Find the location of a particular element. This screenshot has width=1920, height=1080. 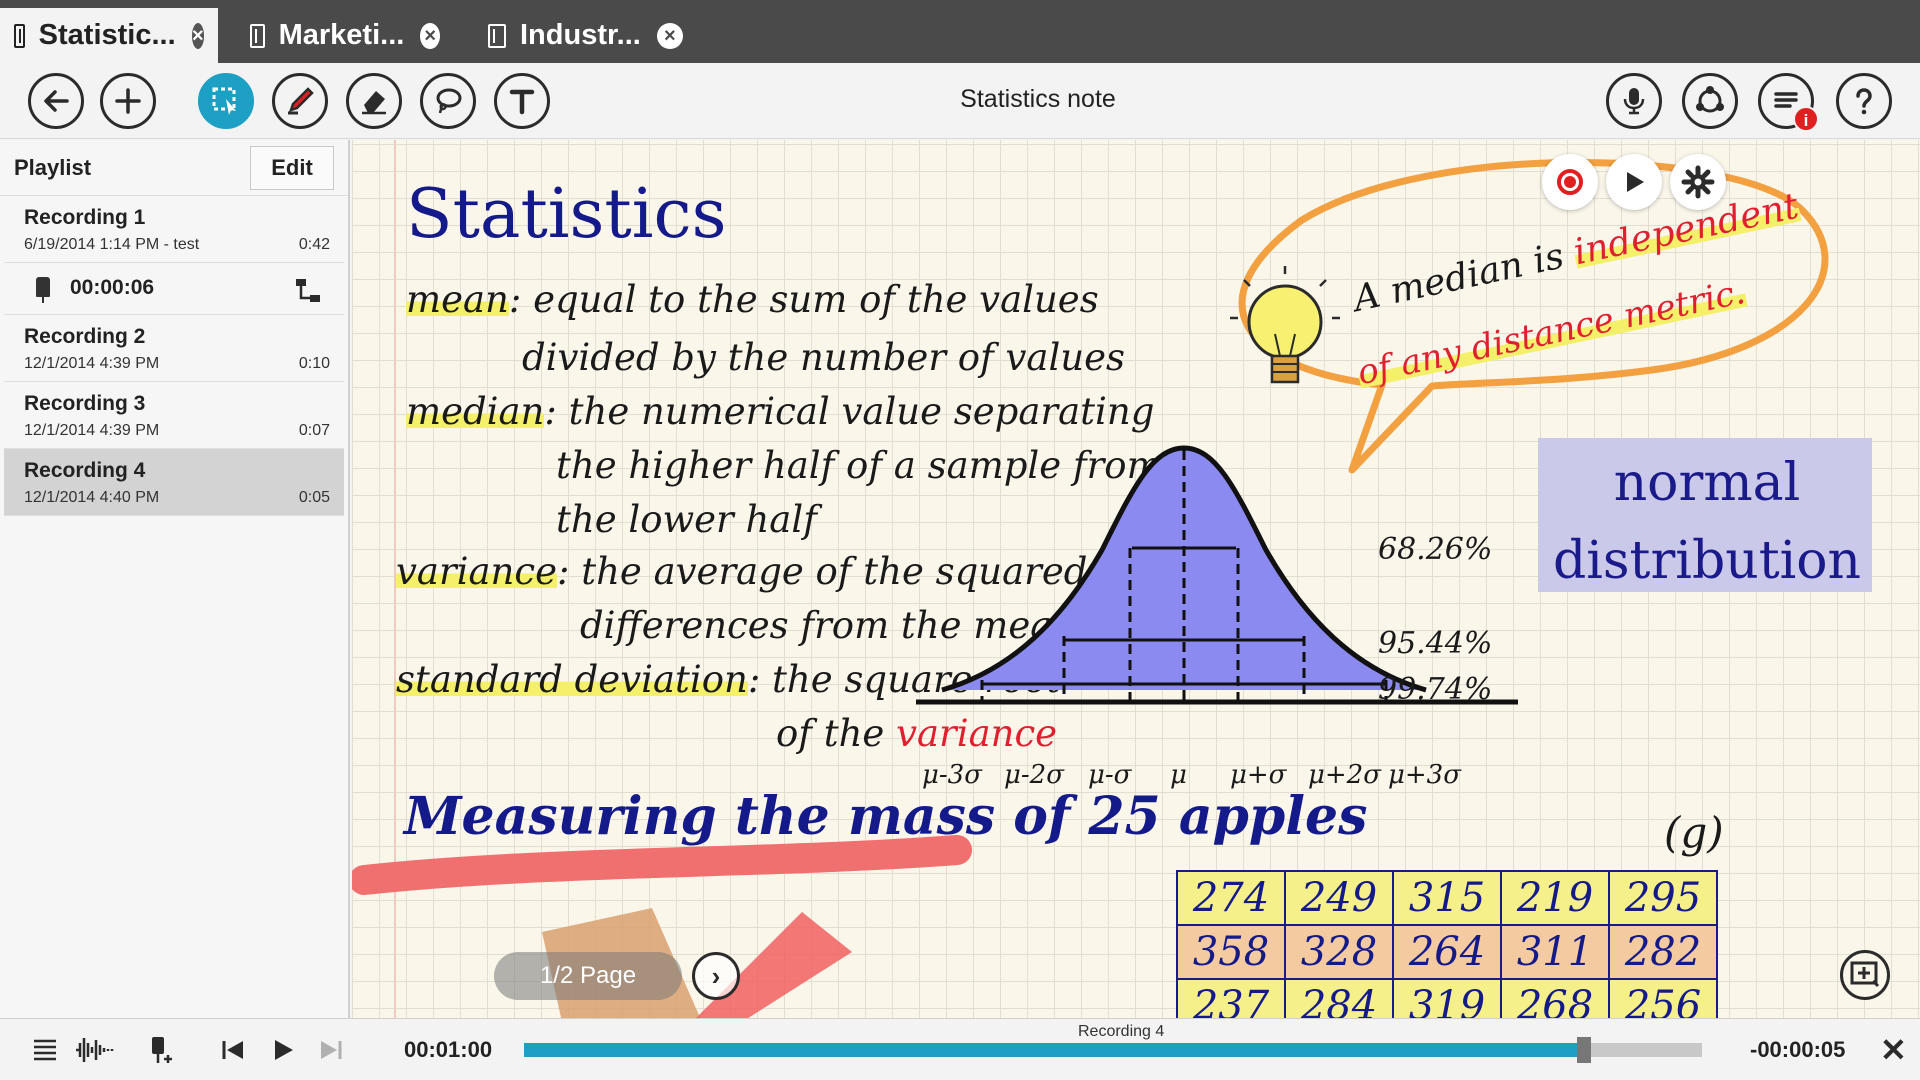

table-cell: 268 is located at coordinates (1555, 998).